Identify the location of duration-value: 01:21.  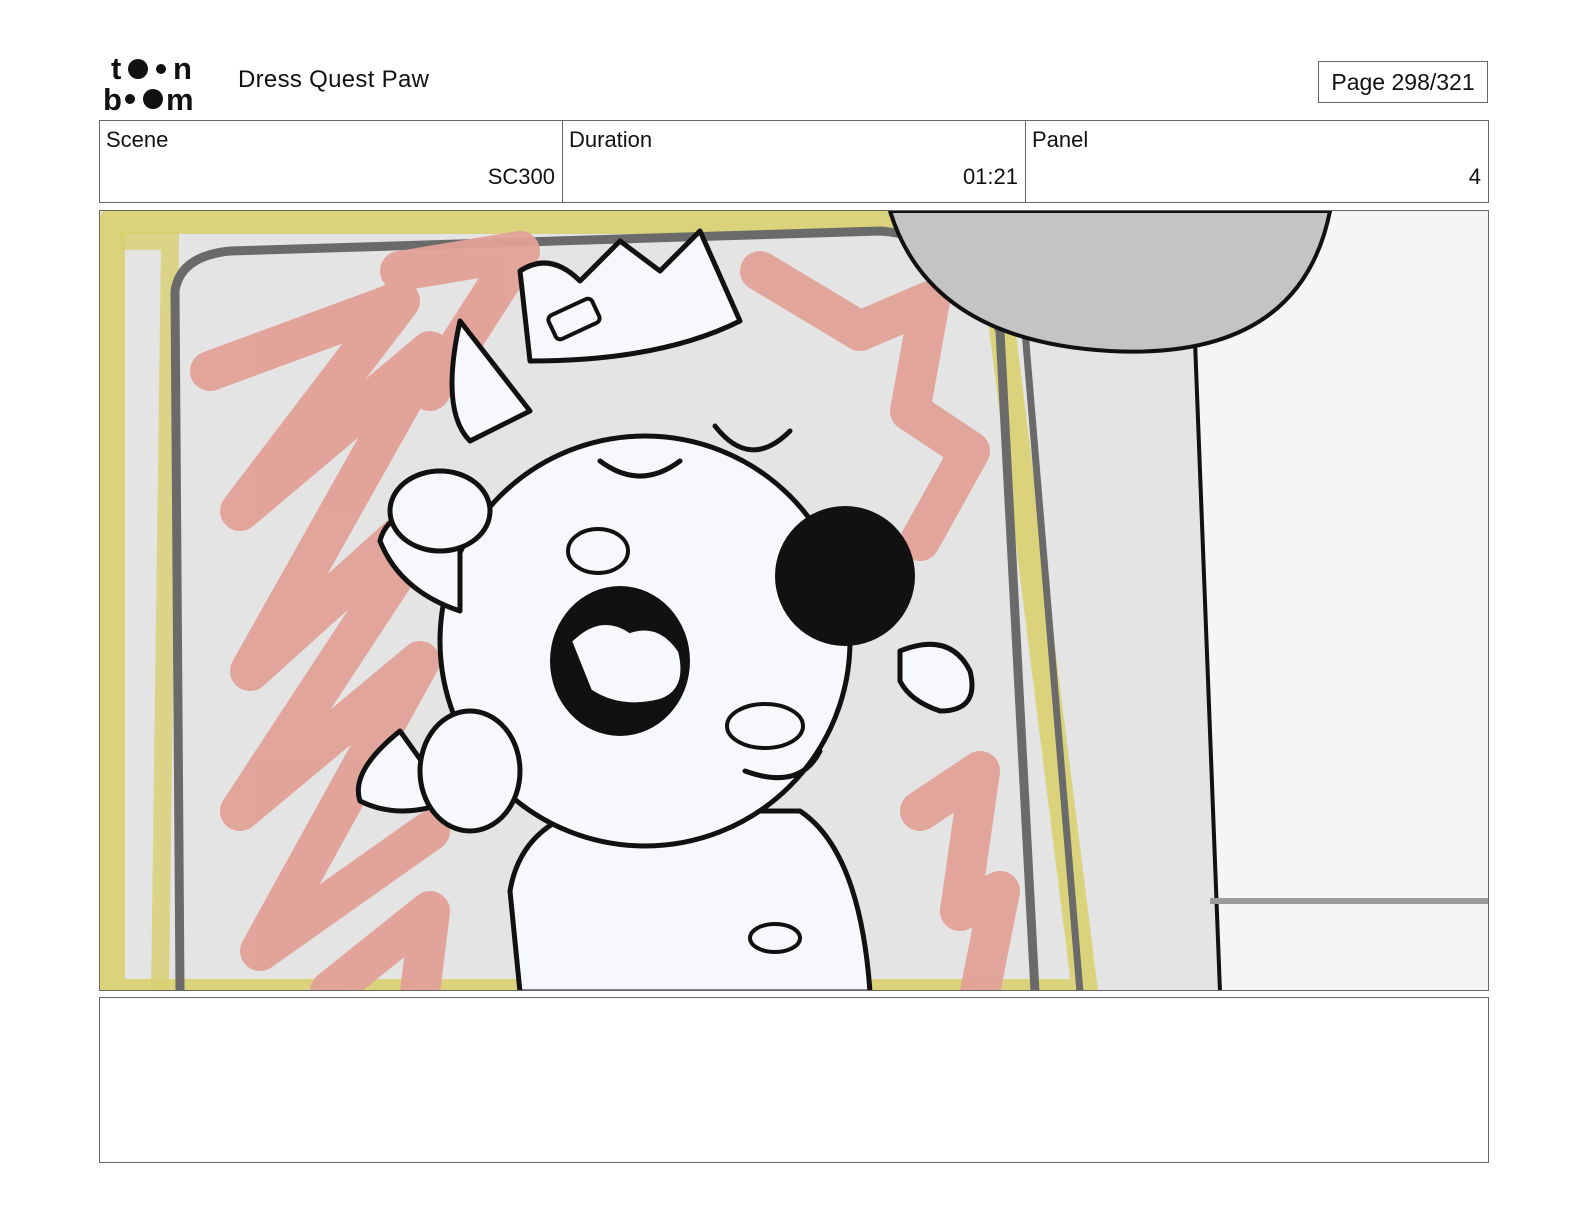
(990, 176).